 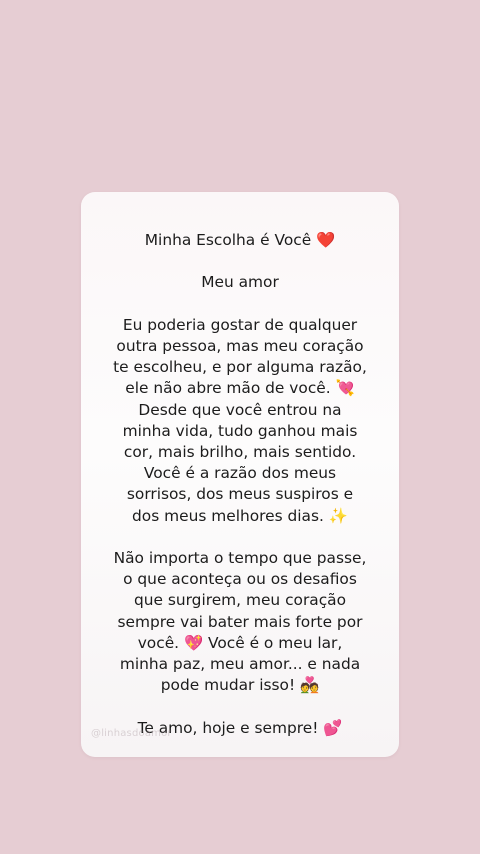 What do you see at coordinates (240, 600) in the screenshot?
I see `paragraph-line: que surgirem, meu coração` at bounding box center [240, 600].